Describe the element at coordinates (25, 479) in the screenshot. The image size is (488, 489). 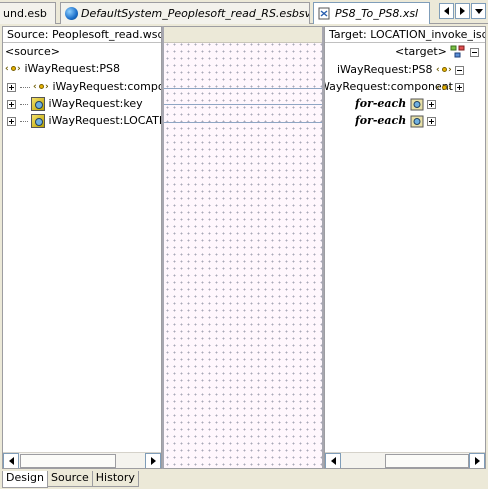
I see `tab-design: Design` at that location.